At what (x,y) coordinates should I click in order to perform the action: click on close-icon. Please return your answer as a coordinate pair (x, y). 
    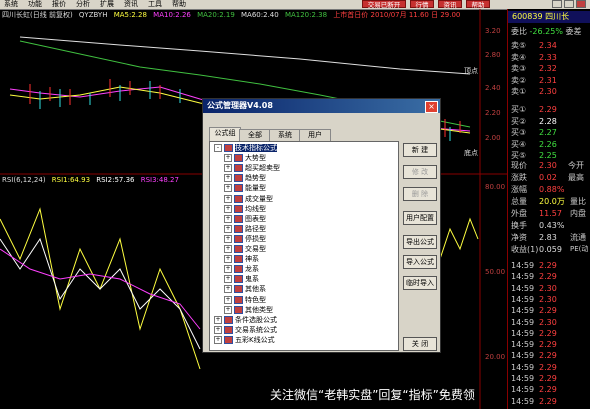
    Looking at the image, I should click on (581, 4).